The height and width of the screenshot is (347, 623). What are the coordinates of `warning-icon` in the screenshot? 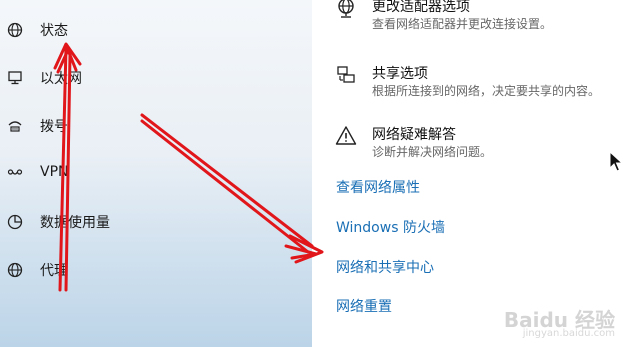 It's located at (346, 136).